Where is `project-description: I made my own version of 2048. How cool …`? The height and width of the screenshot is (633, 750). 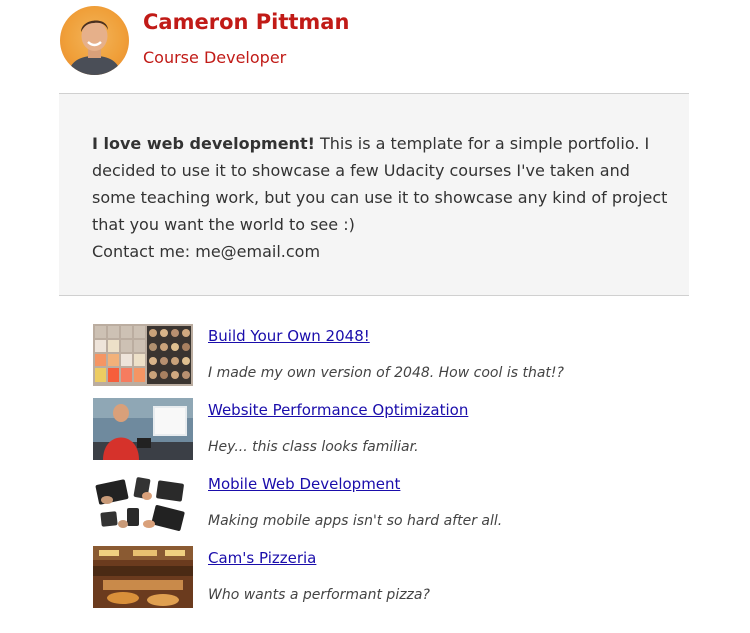 project-description: I made my own version of 2048. How cool … is located at coordinates (386, 373).